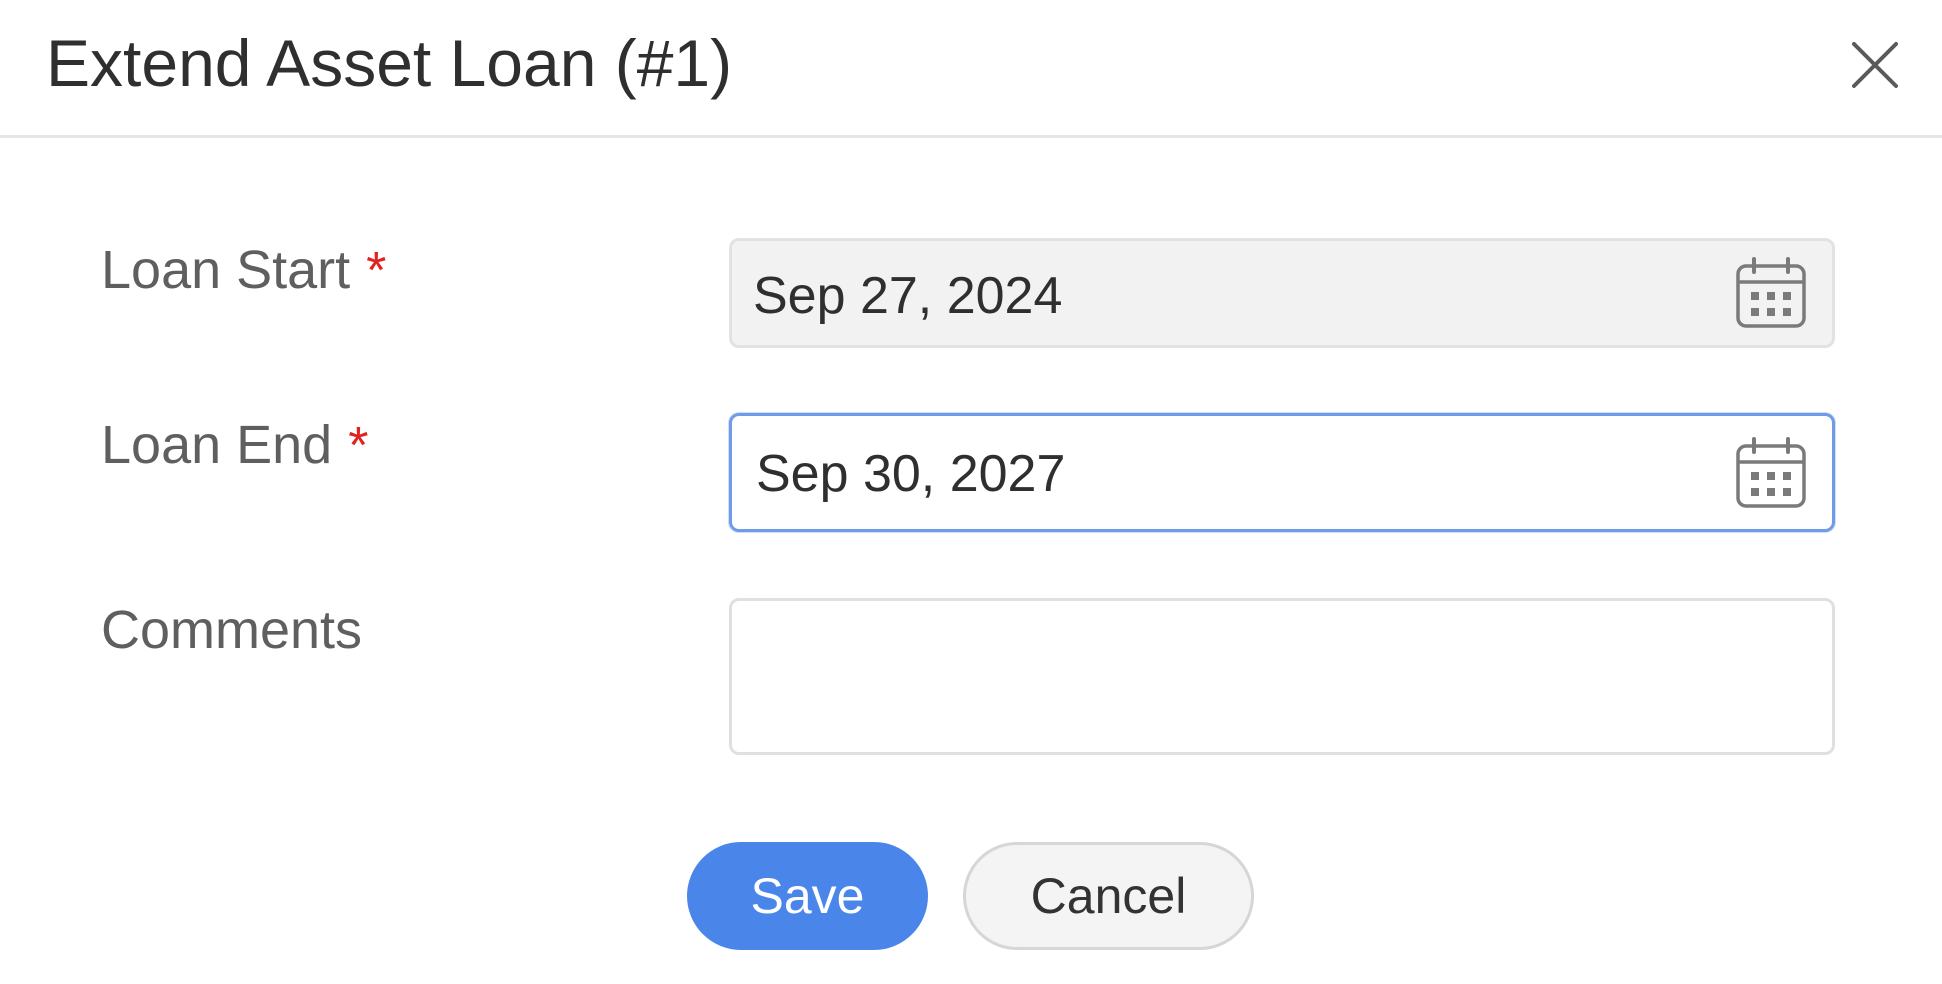 The width and height of the screenshot is (1942, 984). I want to click on loan-start-label: Loan Start *, so click(243, 270).